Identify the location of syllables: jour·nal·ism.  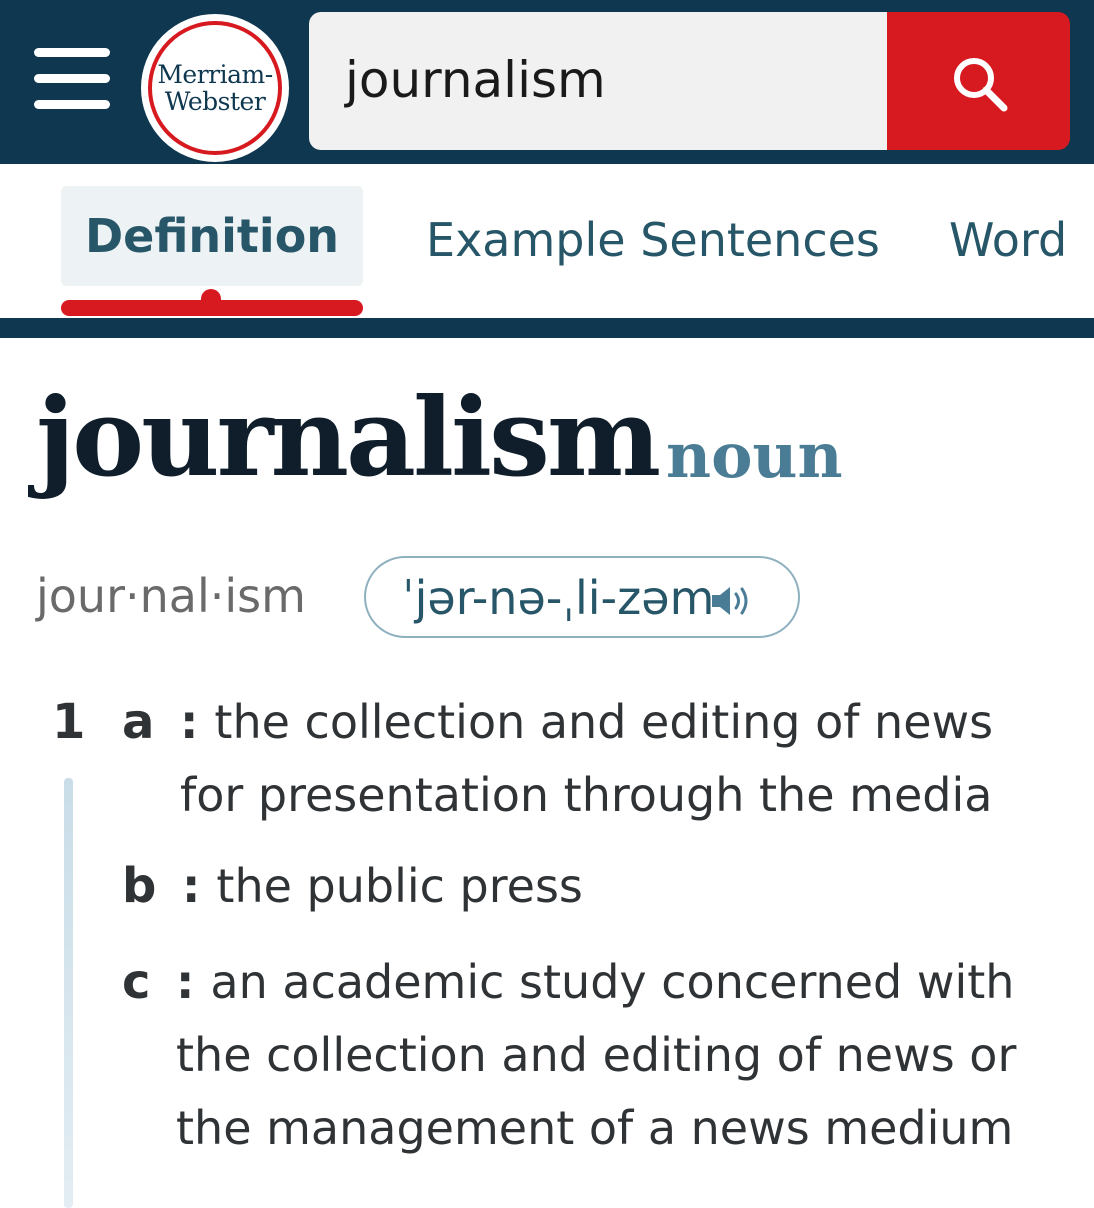
(171, 596).